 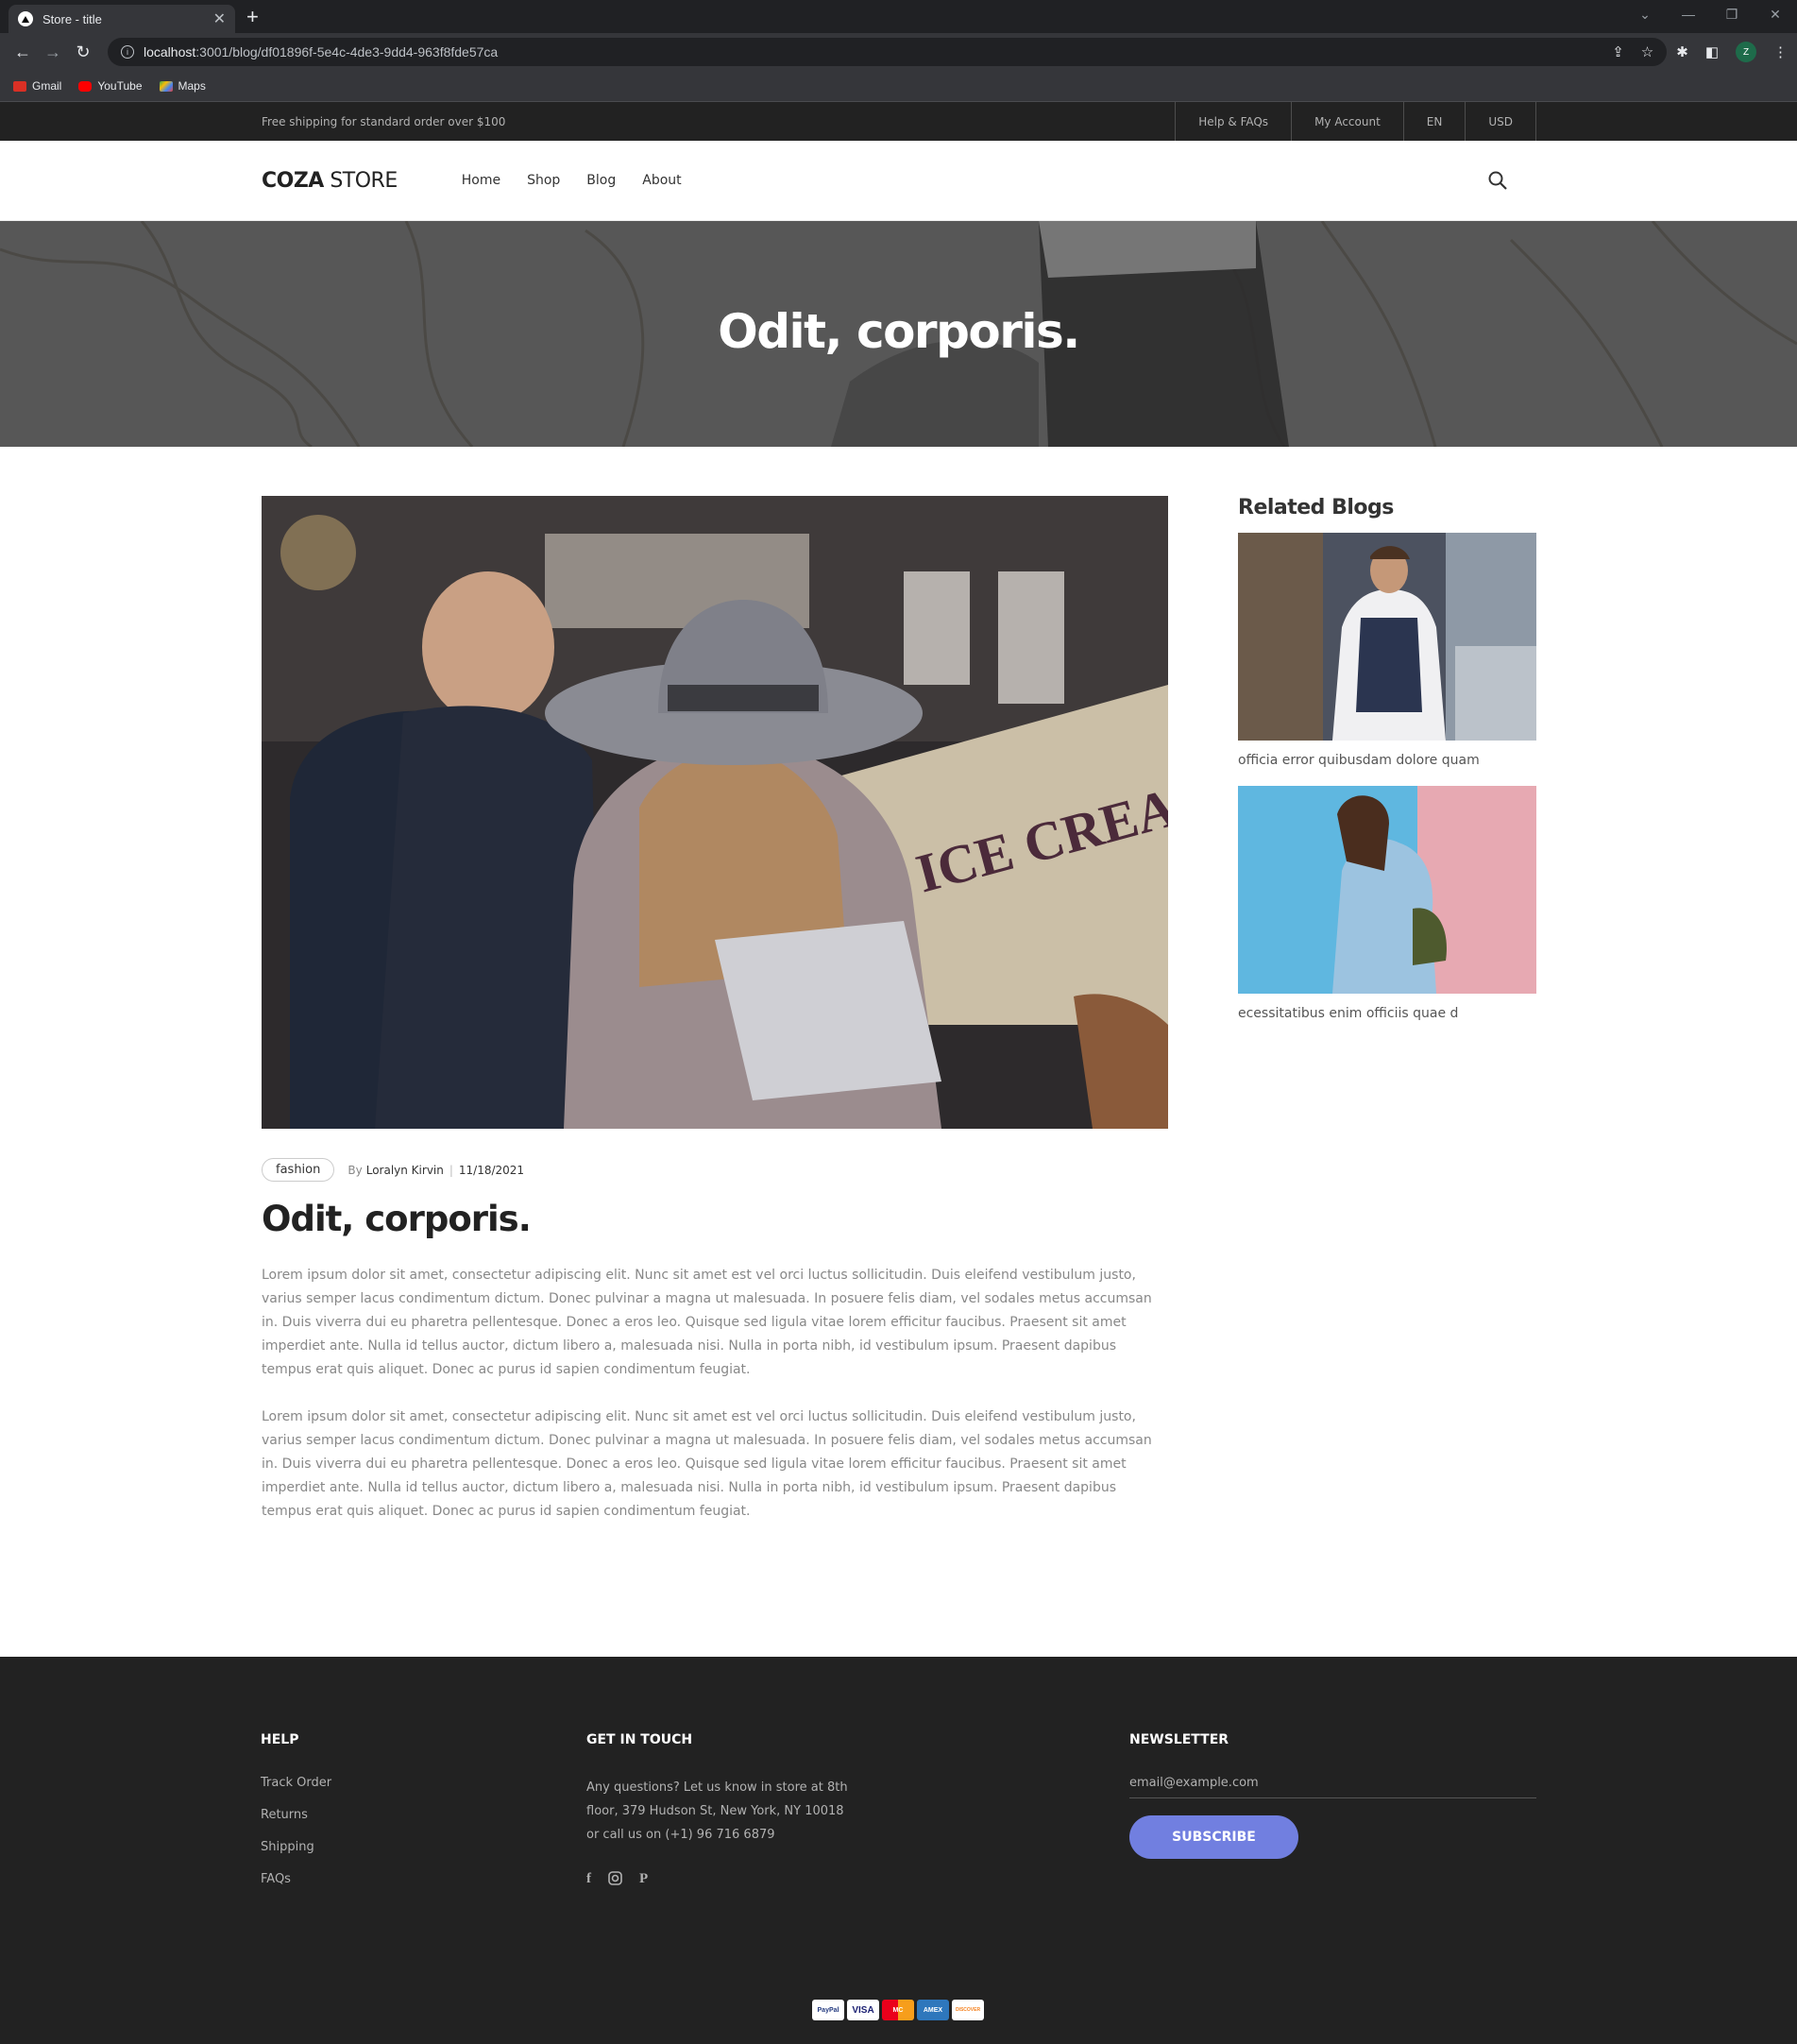 I want to click on restore-icon: ❐, so click(x=1732, y=15).